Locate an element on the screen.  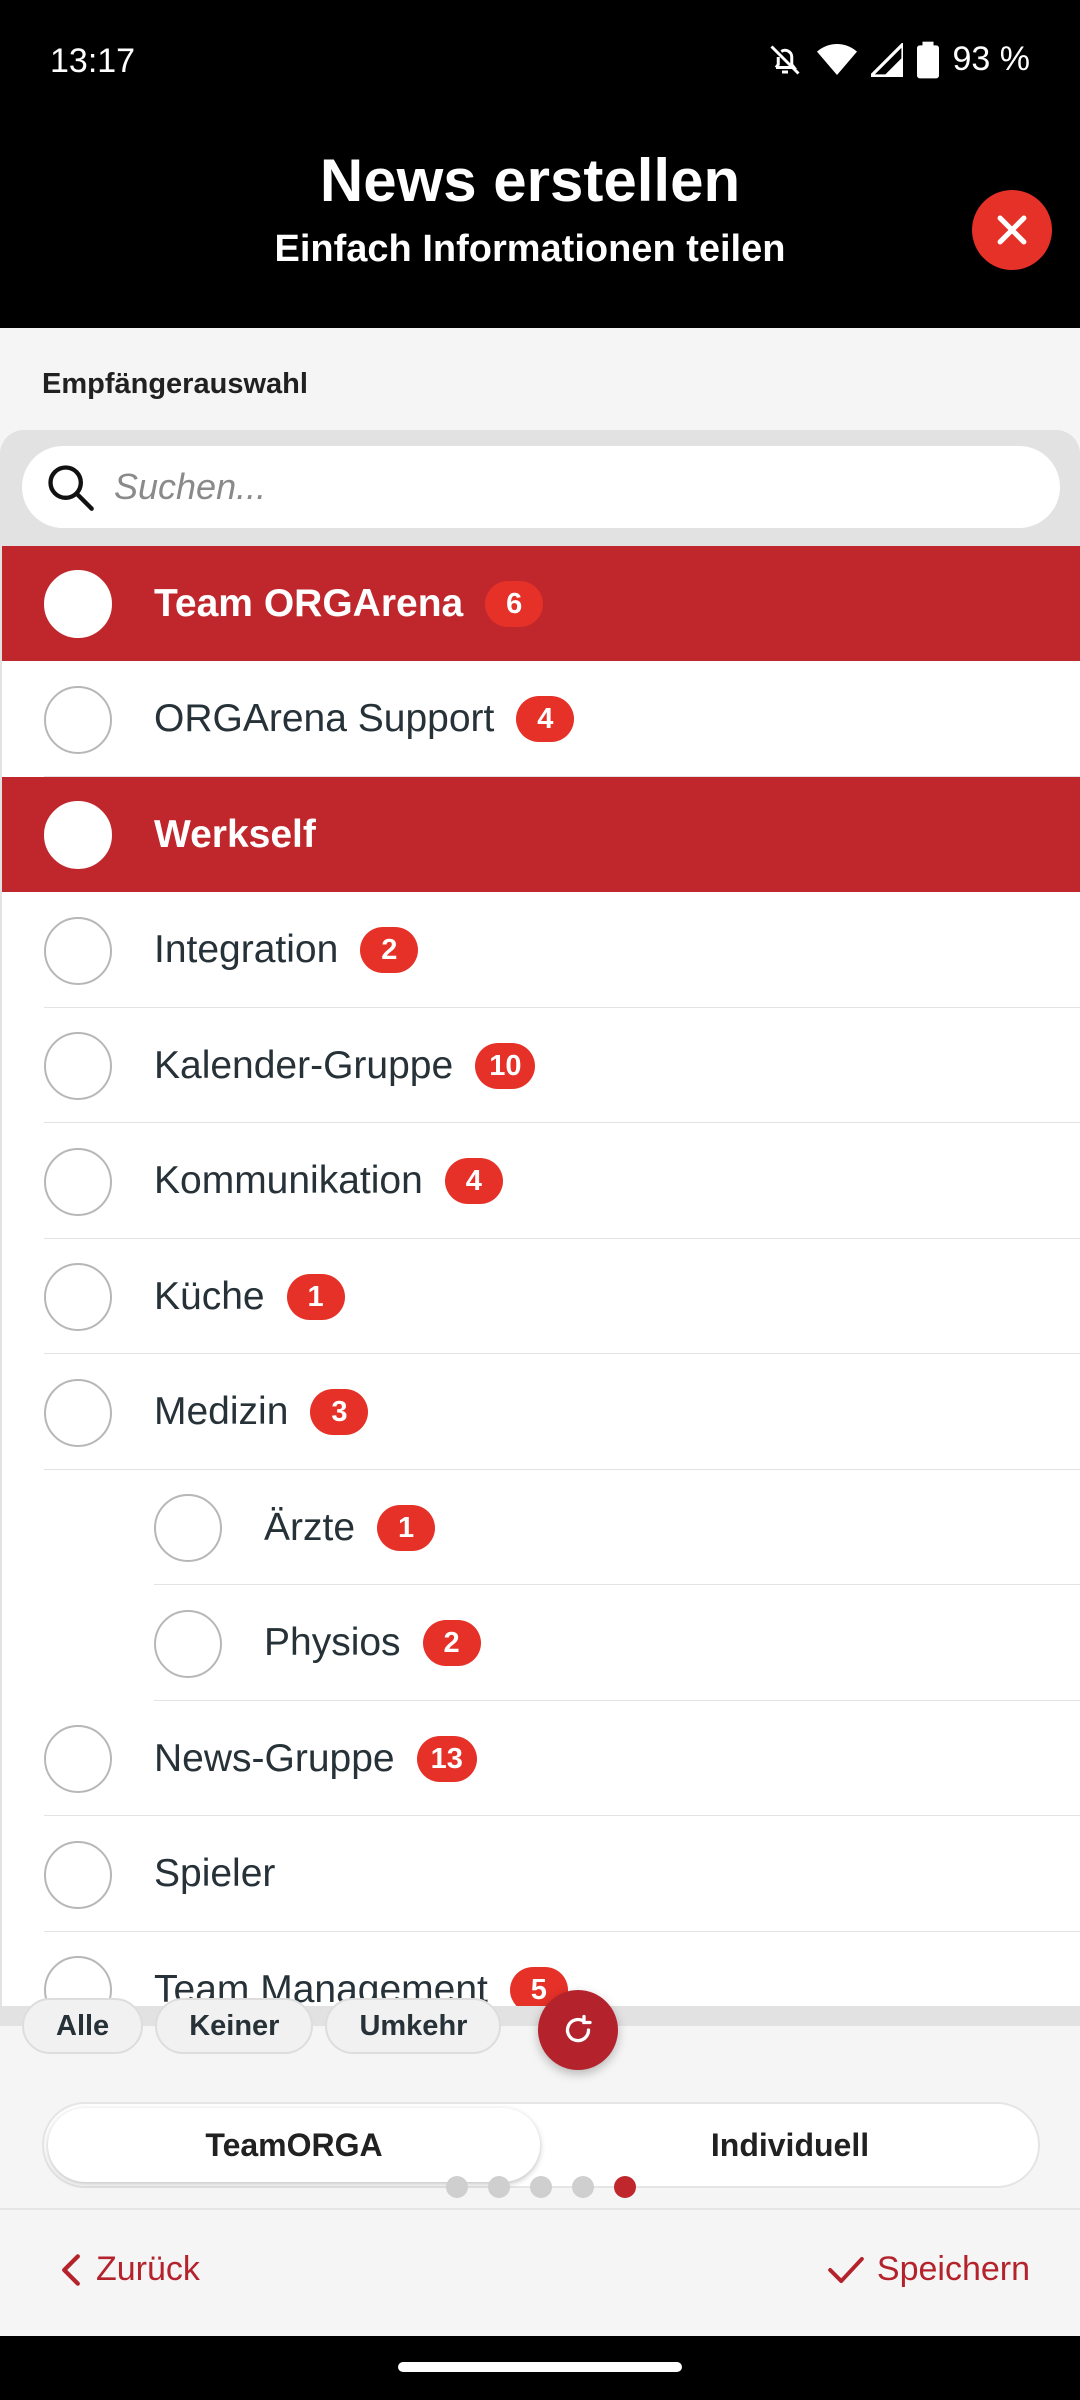
status-bar: 13:17 93 % is located at coordinates (540, 65).